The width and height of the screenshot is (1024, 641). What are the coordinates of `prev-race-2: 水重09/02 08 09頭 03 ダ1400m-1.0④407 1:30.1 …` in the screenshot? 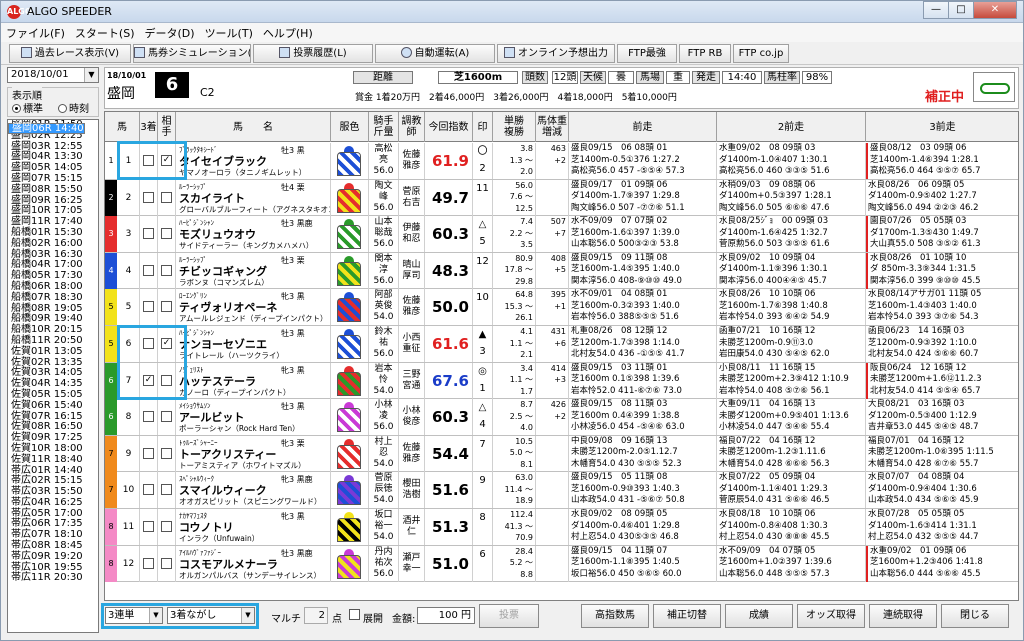 It's located at (791, 161).